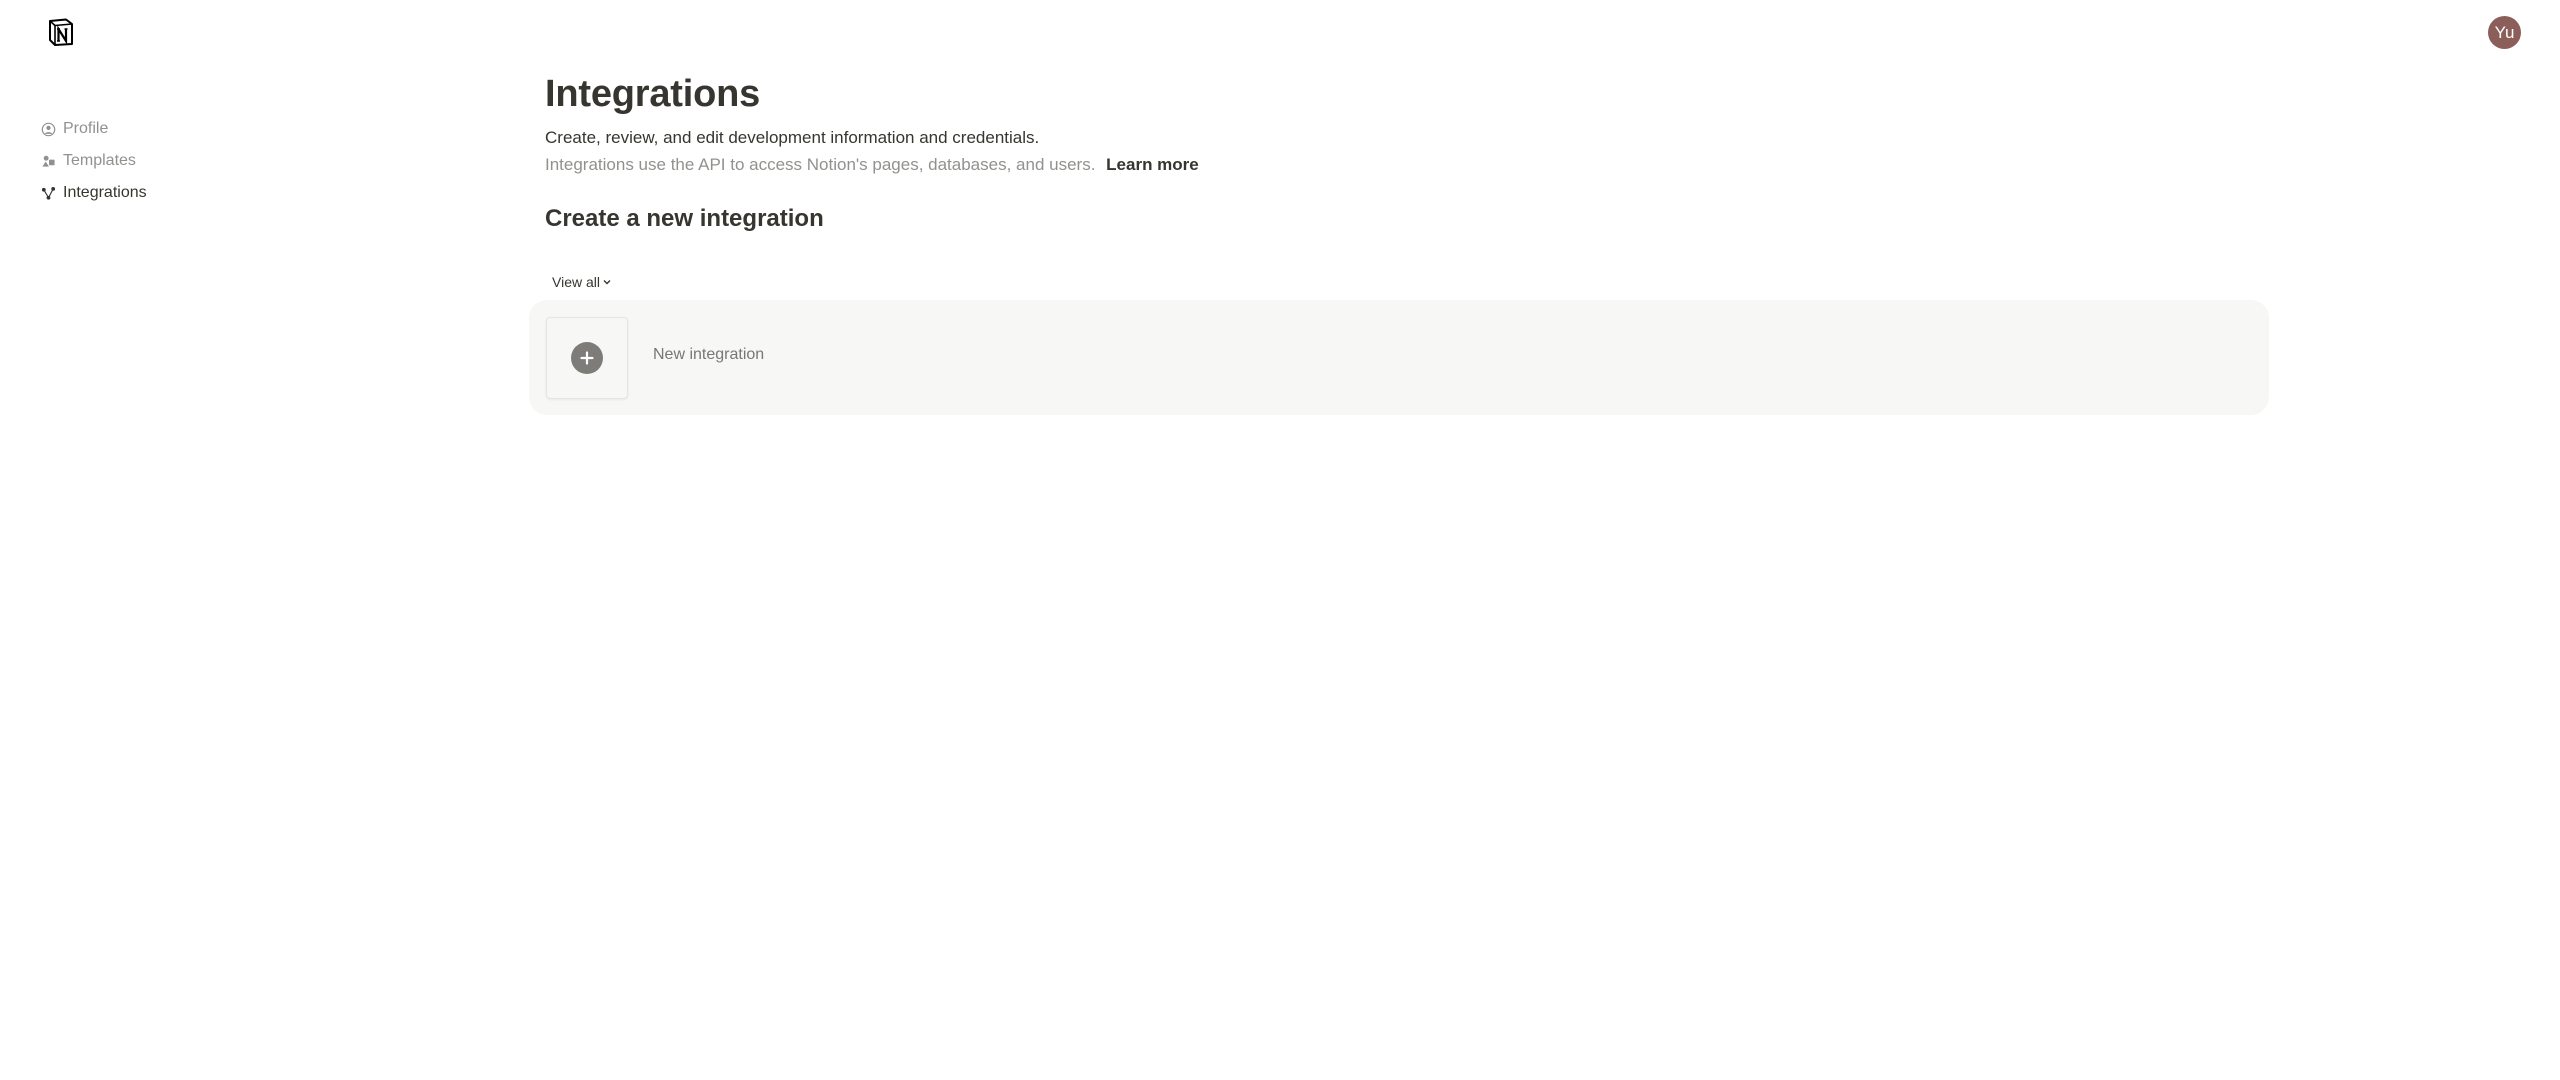  What do you see at coordinates (140, 129) in the screenshot?
I see `sidebar-item-profile: Profile` at bounding box center [140, 129].